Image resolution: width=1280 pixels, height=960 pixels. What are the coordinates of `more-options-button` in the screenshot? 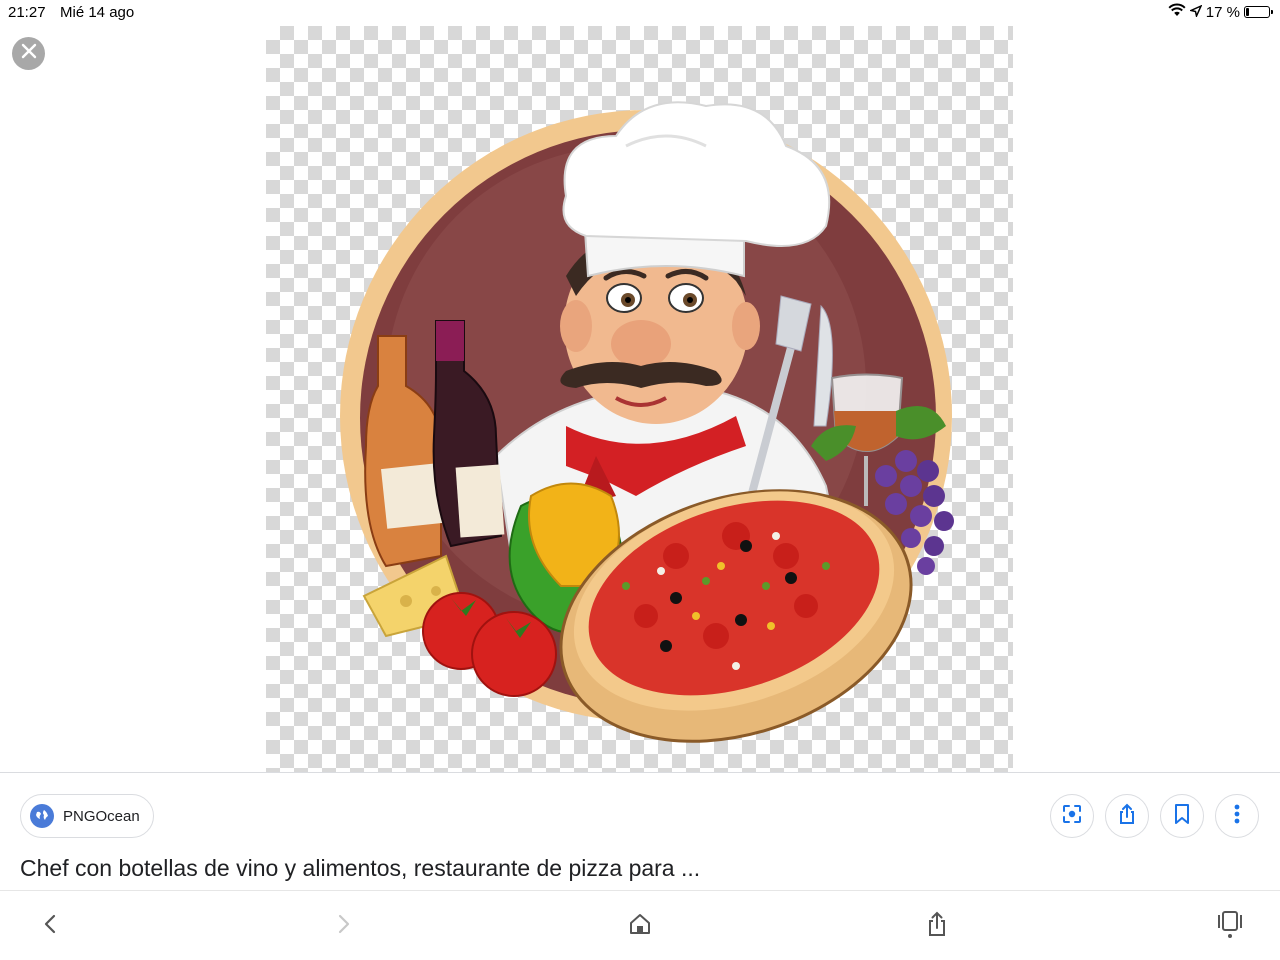 It's located at (1237, 816).